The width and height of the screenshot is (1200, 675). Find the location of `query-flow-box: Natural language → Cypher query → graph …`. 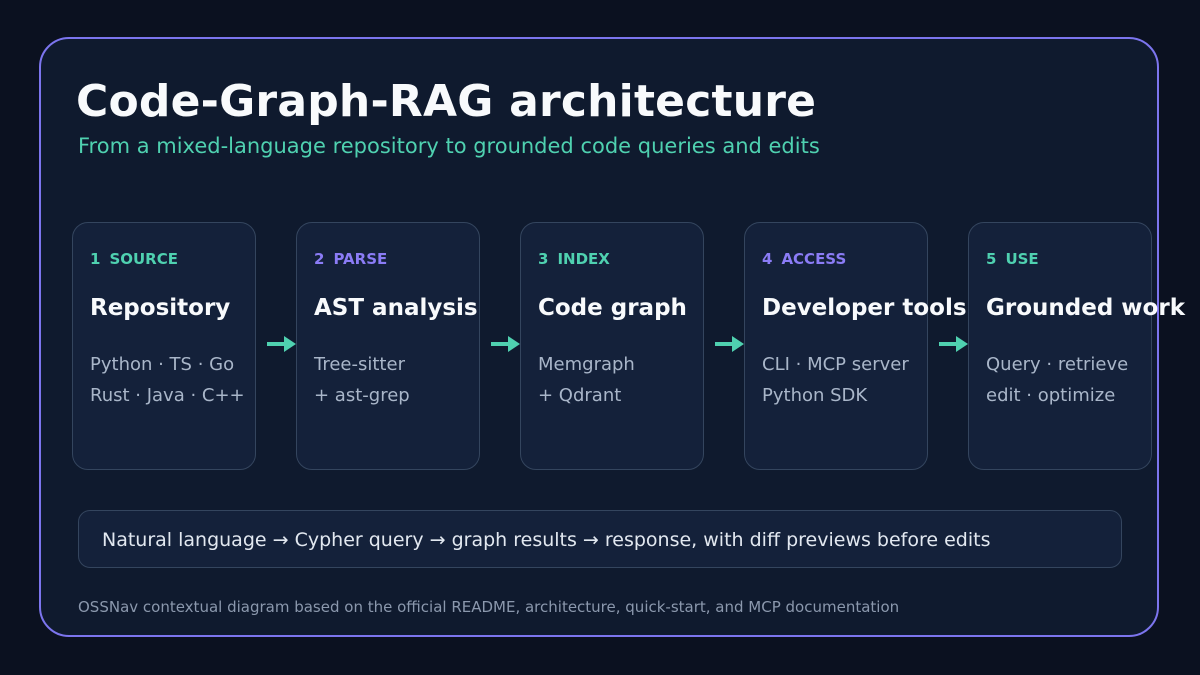

query-flow-box: Natural language → Cypher query → graph … is located at coordinates (600, 539).